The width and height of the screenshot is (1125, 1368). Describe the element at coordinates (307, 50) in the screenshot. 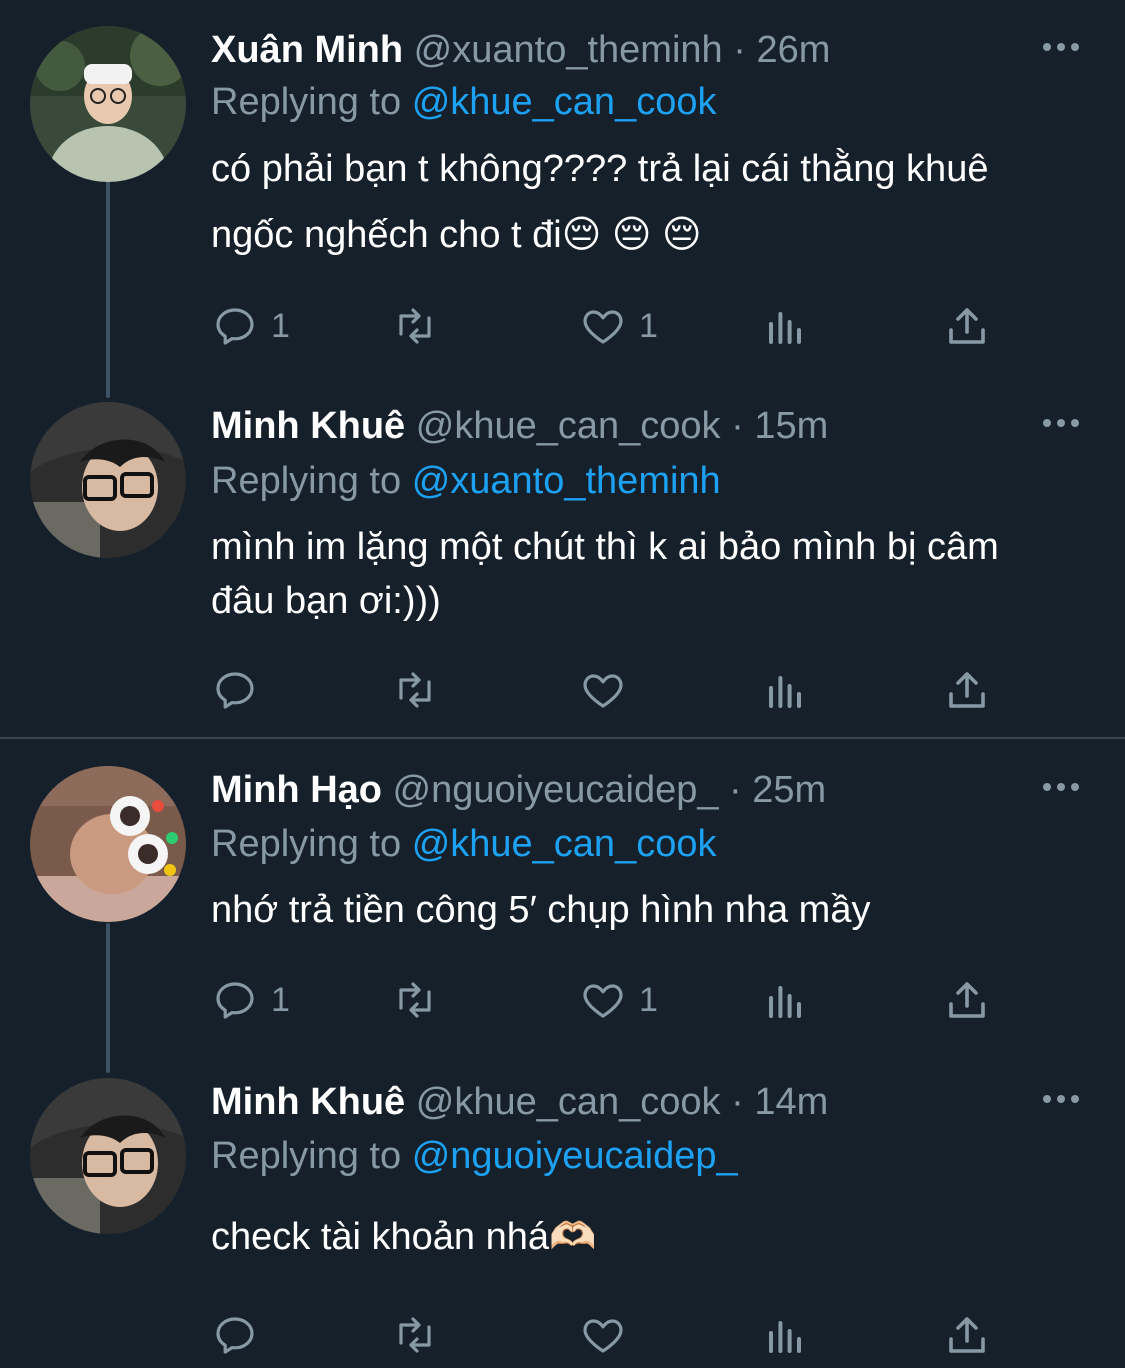

I see `display-name: Xuân Minh` at that location.